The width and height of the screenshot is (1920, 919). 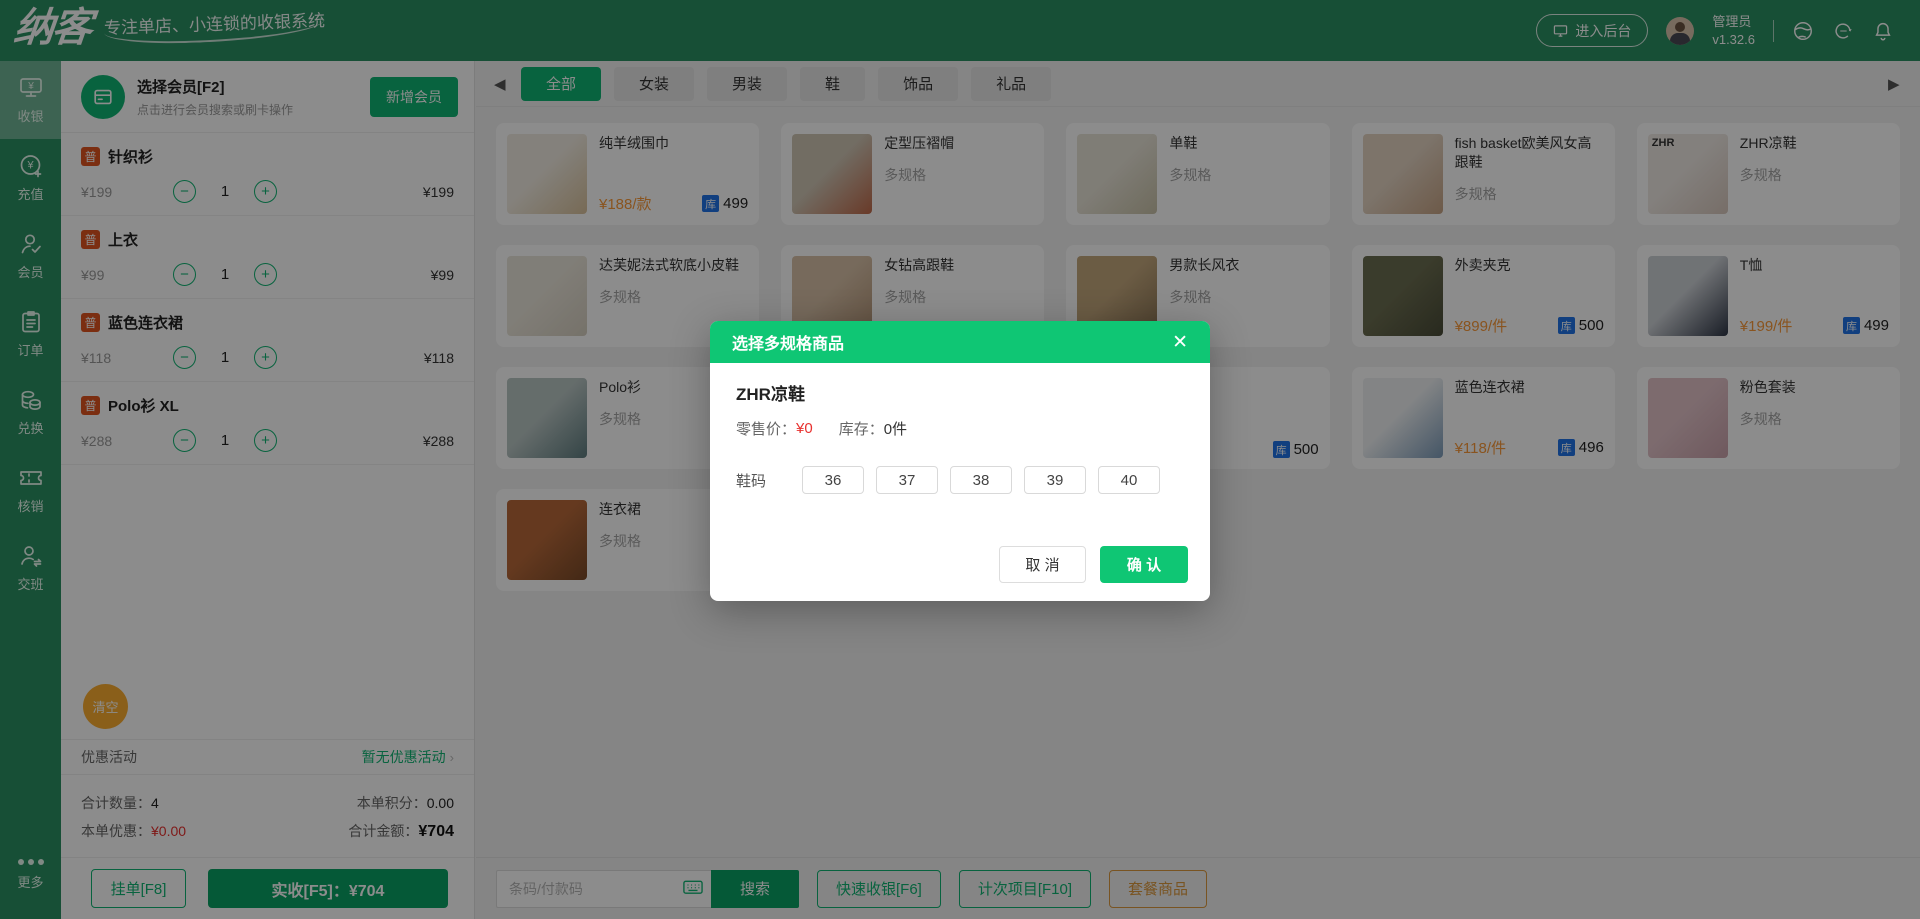 I want to click on retail-price-label: 零售价：, so click(x=766, y=429).